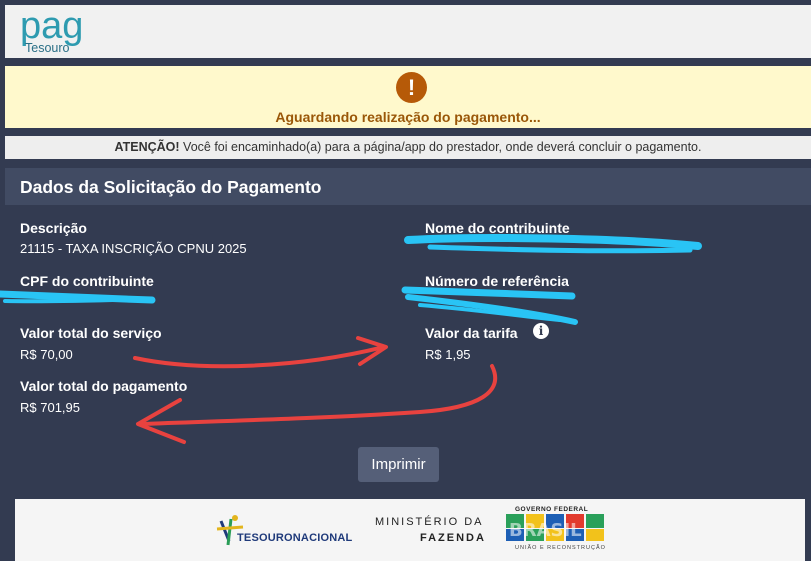 The image size is (811, 561). Describe the element at coordinates (91, 333) in the screenshot. I see `valor-servico-label: Valor total do serviço` at that location.